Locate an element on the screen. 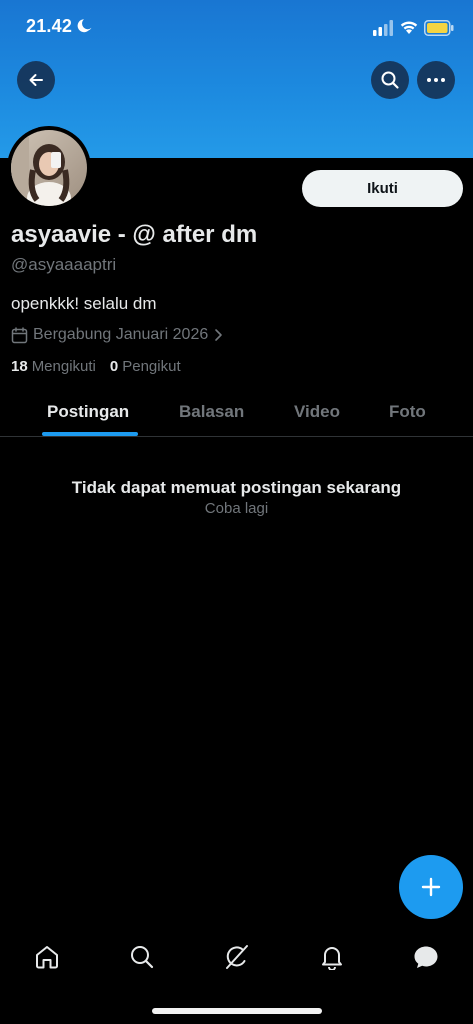 This screenshot has width=473, height=1024. calendar-icon is located at coordinates (19, 334).